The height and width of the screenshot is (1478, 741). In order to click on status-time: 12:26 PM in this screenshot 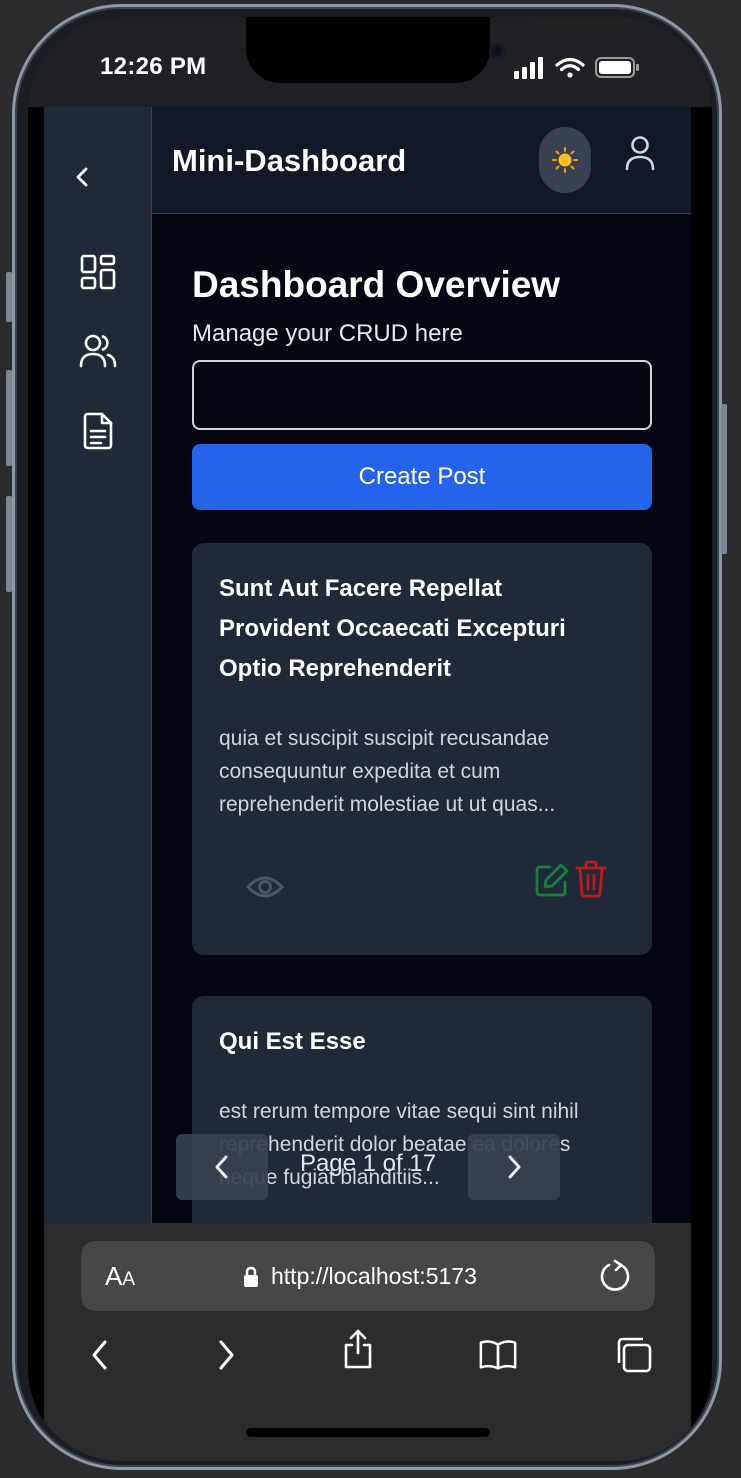, I will do `click(153, 66)`.